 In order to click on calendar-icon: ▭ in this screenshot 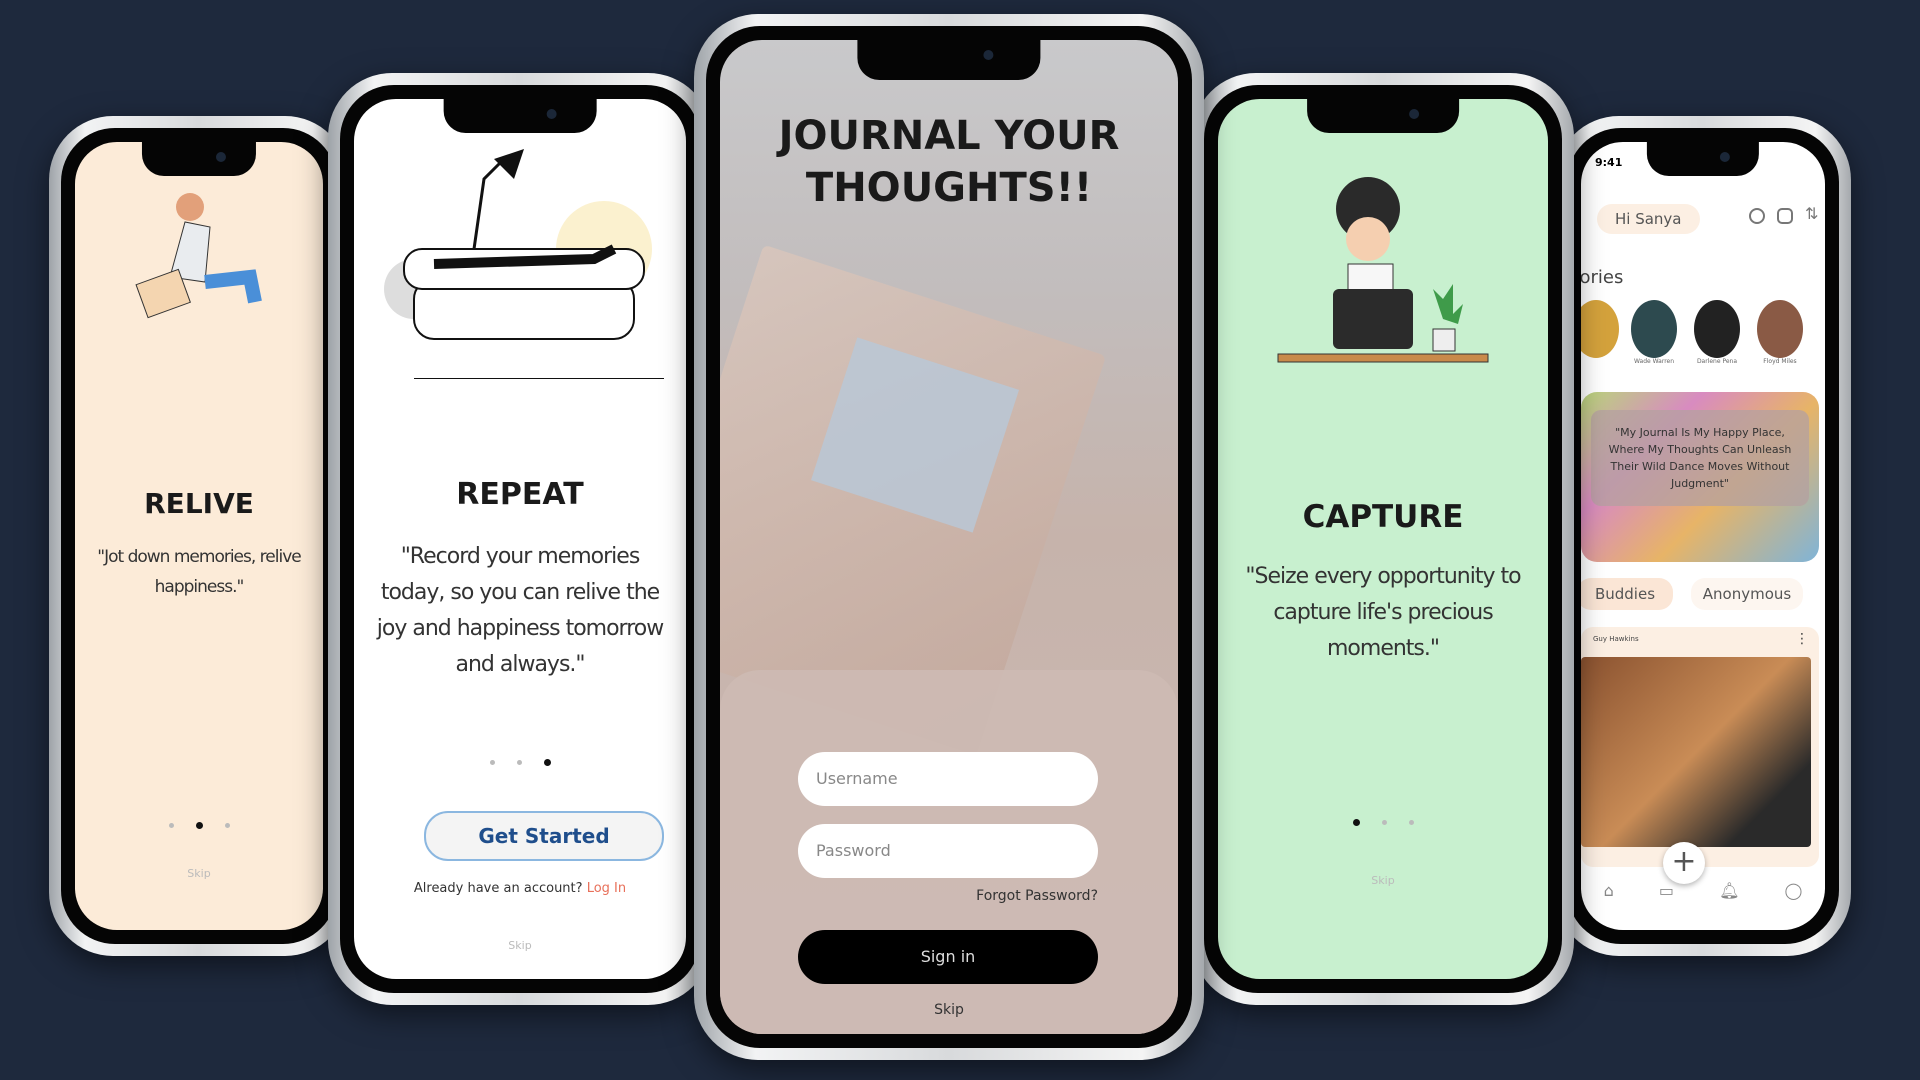, I will do `click(1666, 890)`.